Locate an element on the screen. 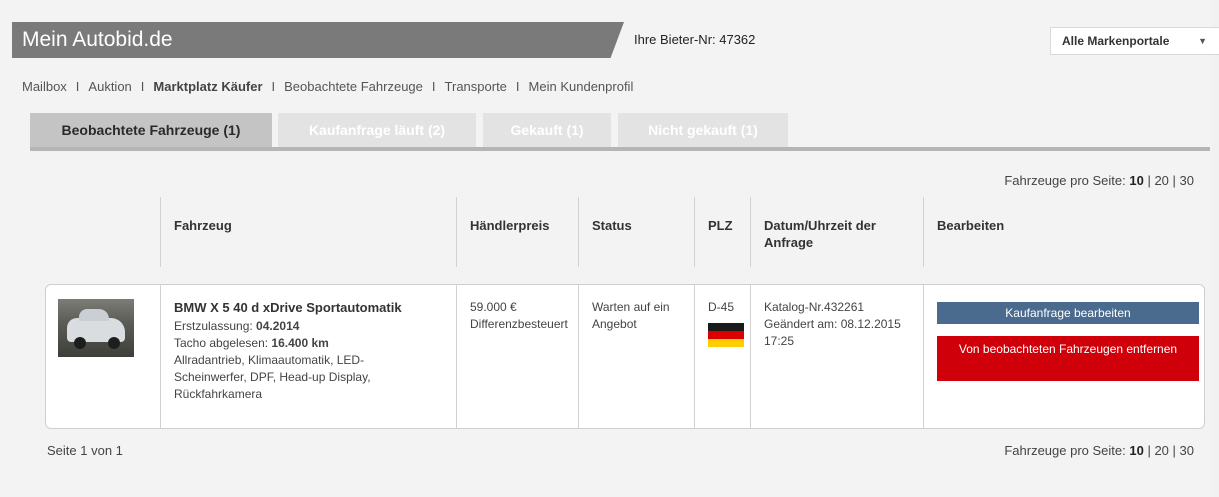 This screenshot has height=497, width=1219. price-value: 59.000 € is located at coordinates (493, 307).